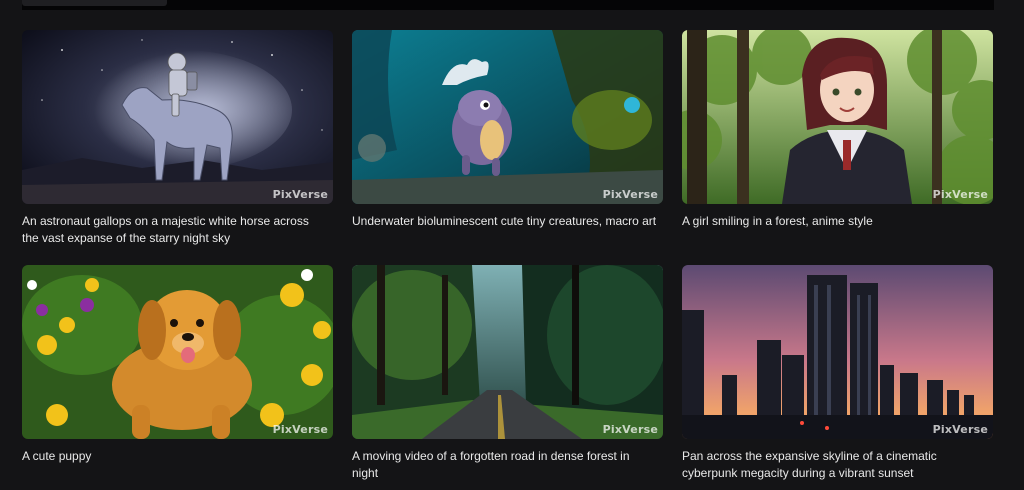 The width and height of the screenshot is (1024, 490). I want to click on underwater-creature-image, so click(507, 117).